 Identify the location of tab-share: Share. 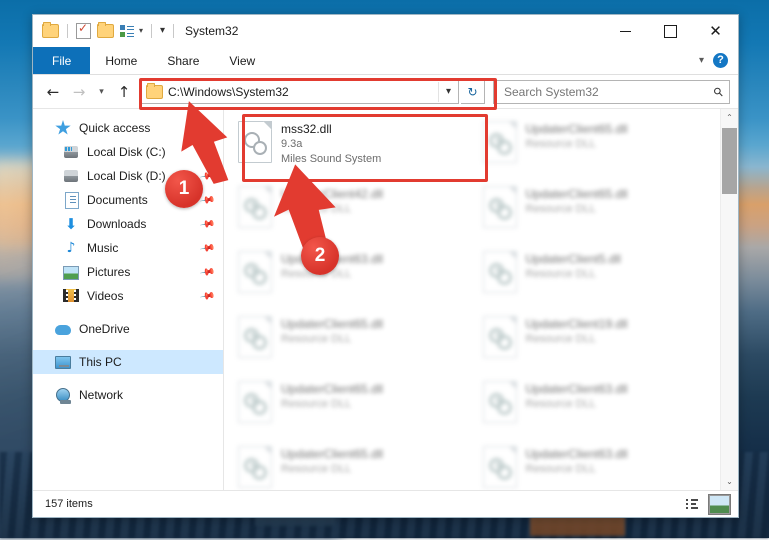
(183, 60).